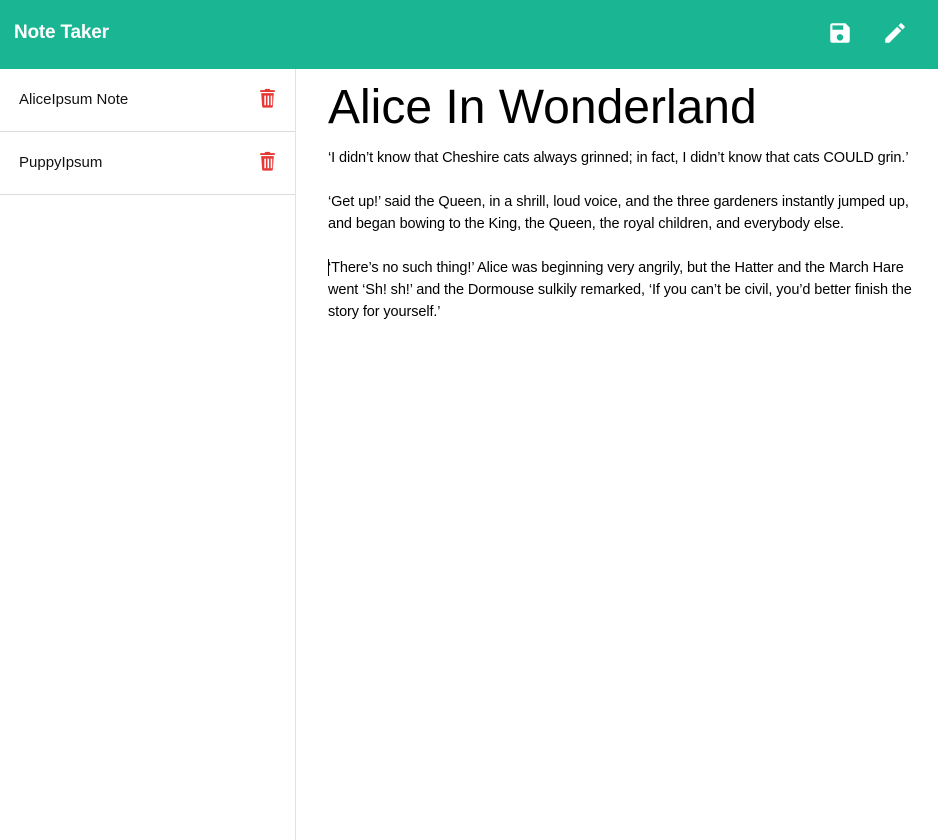  Describe the element at coordinates (840, 33) in the screenshot. I see `save-icon` at that location.